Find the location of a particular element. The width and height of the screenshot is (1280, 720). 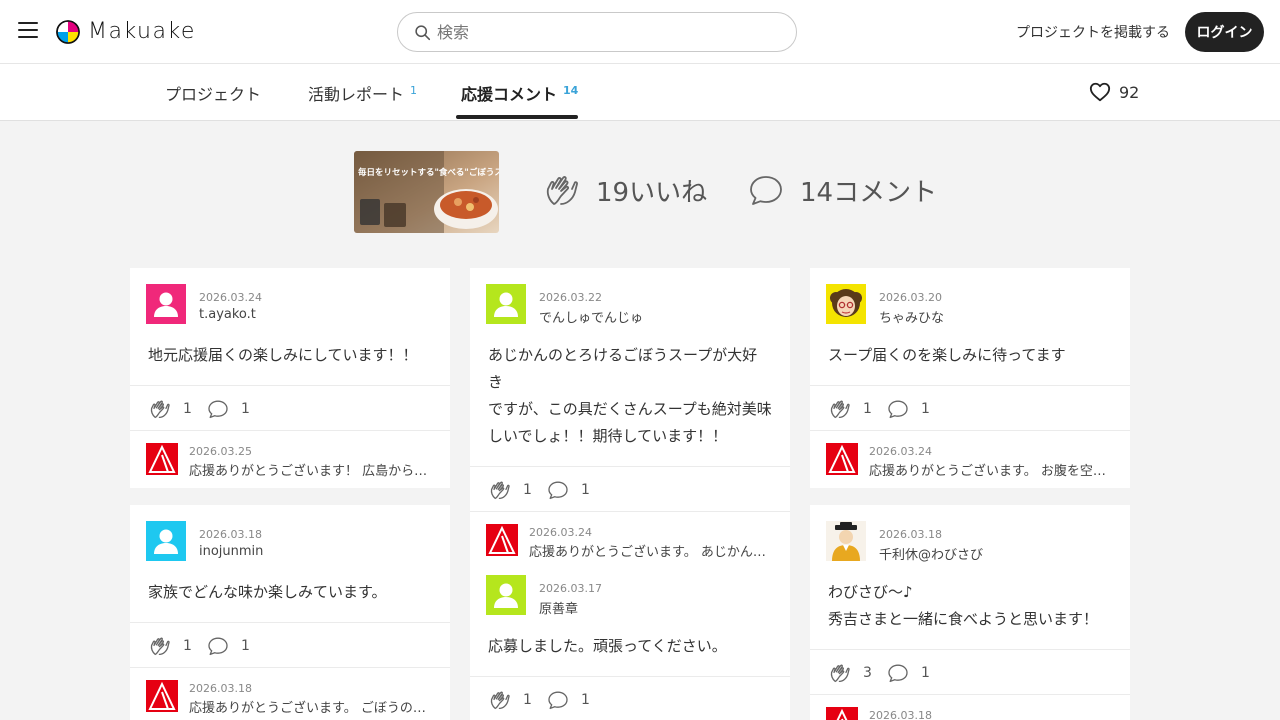

comment-username: ちゃみひな is located at coordinates (911, 316).